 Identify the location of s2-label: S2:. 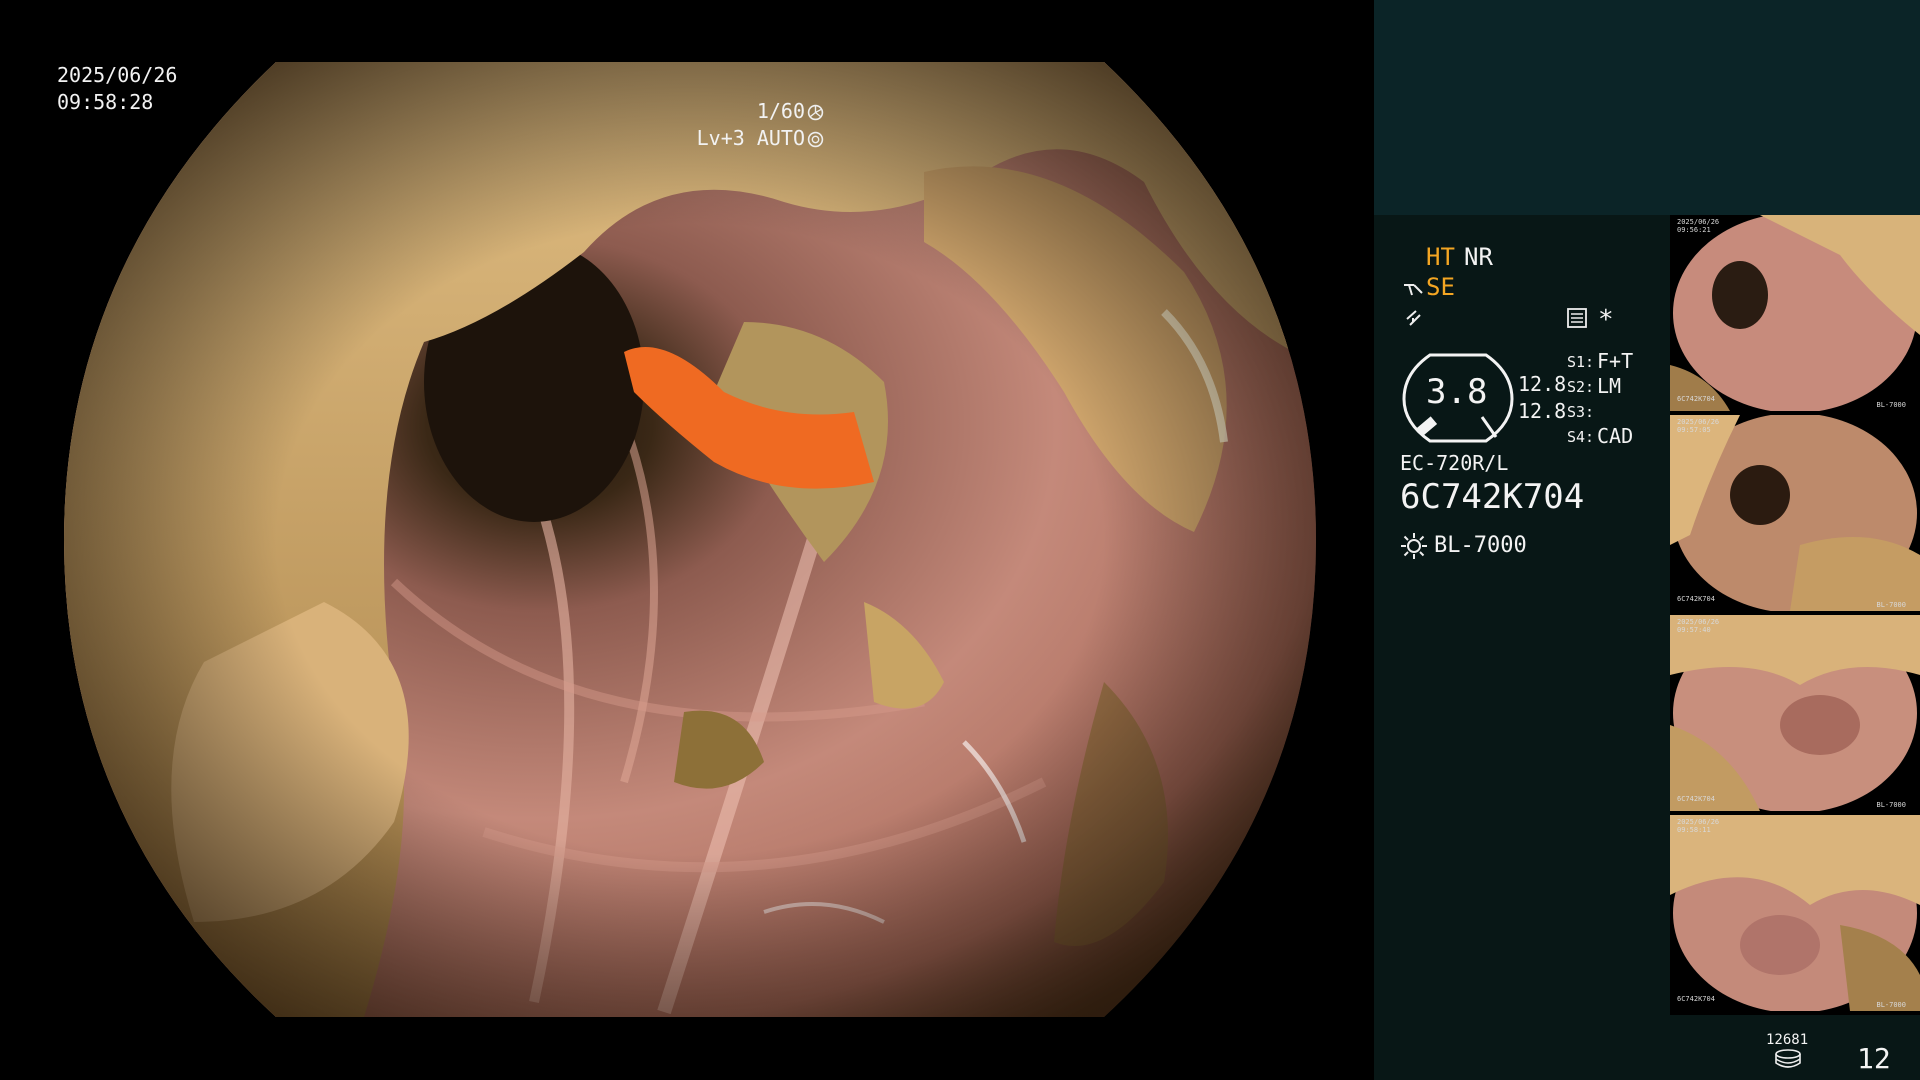
(1581, 387).